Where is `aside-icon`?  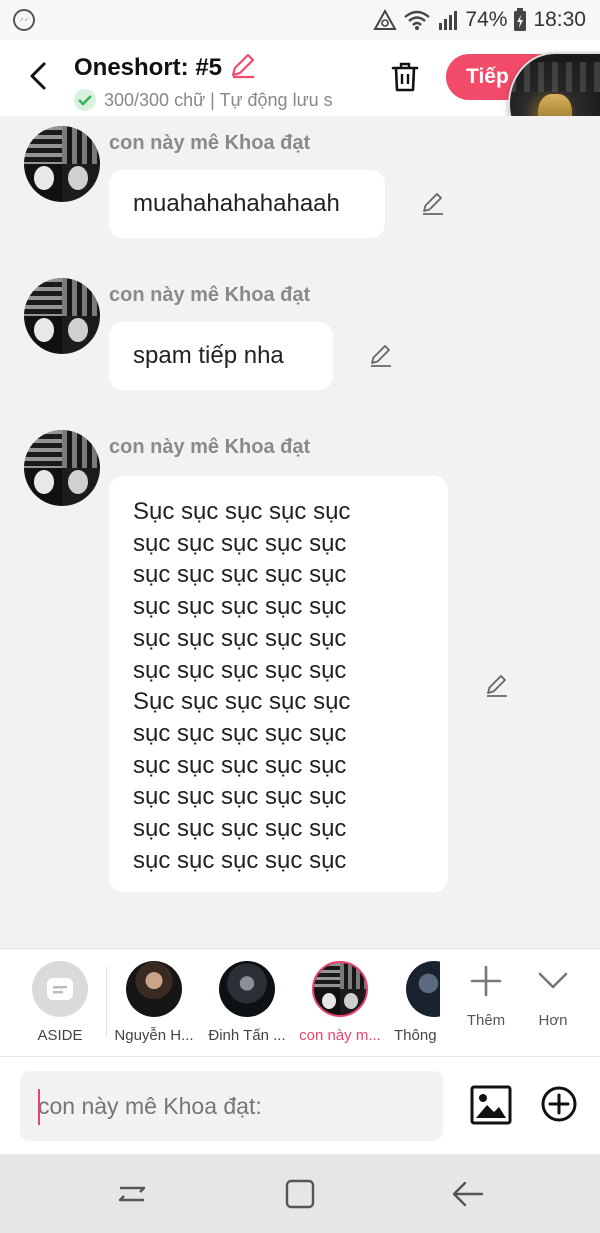 aside-icon is located at coordinates (60, 989).